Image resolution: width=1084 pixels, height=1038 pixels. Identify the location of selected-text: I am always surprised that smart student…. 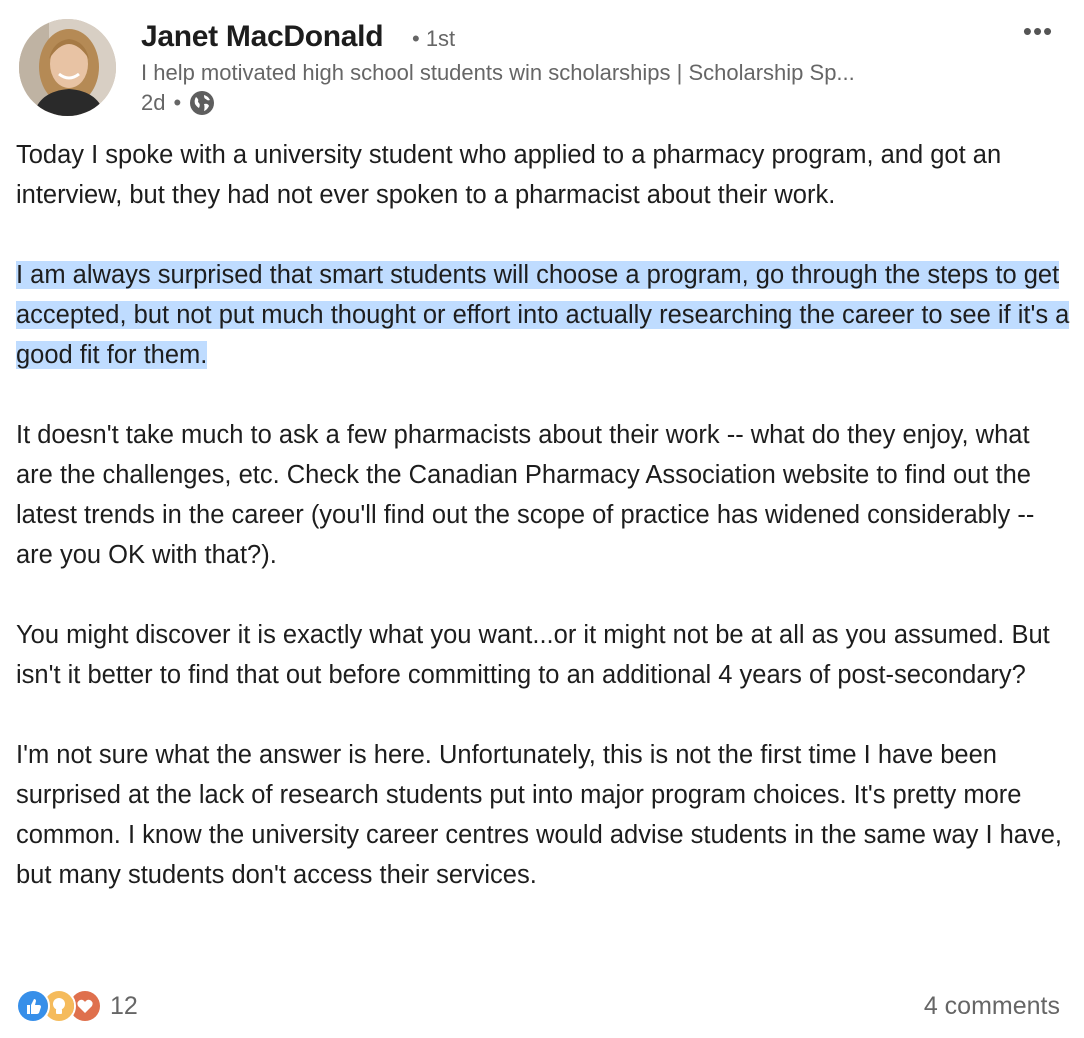
(543, 315).